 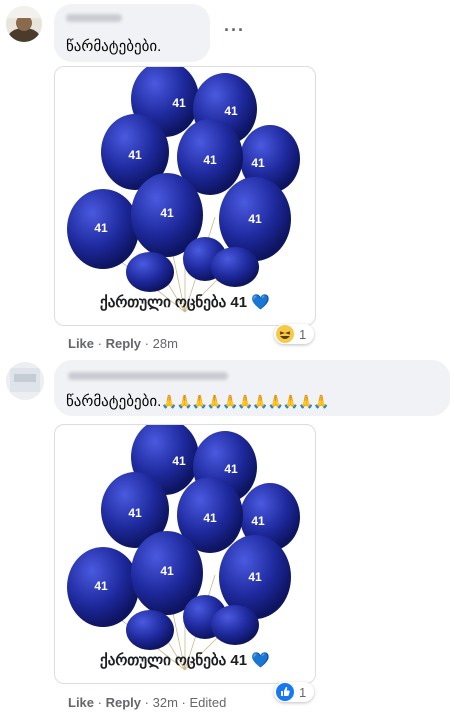 What do you see at coordinates (208, 702) in the screenshot?
I see `edited-label: Edited` at bounding box center [208, 702].